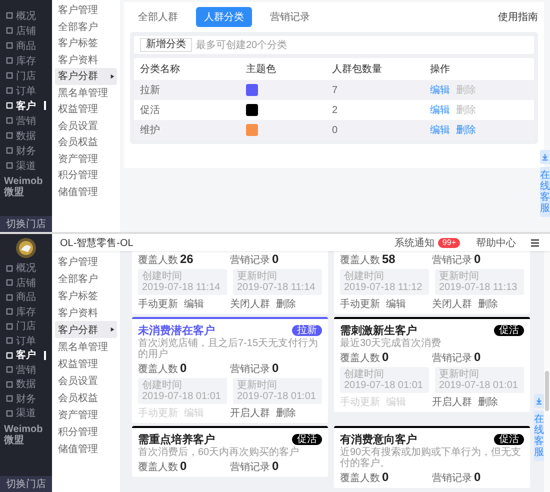 The height and width of the screenshot is (492, 550). Describe the element at coordinates (158, 17) in the screenshot. I see `tab: 全部人群` at that location.